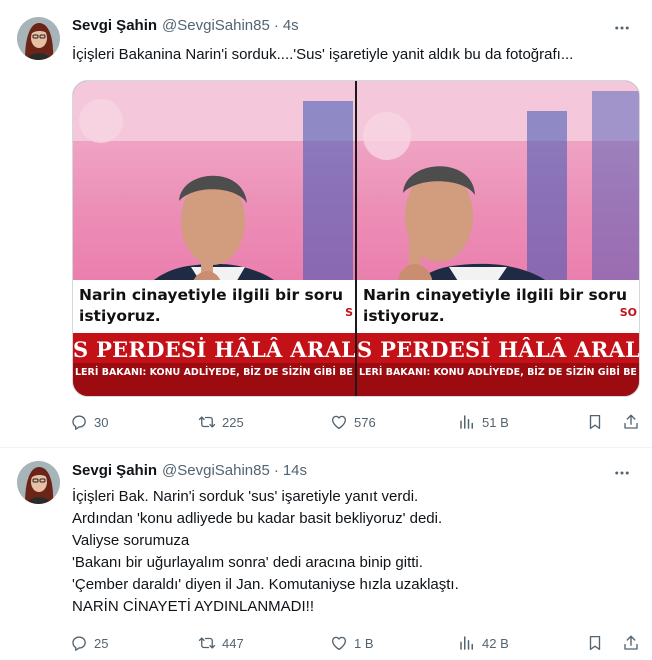  Describe the element at coordinates (349, 312) in the screenshot. I see `corner-tag: S` at that location.